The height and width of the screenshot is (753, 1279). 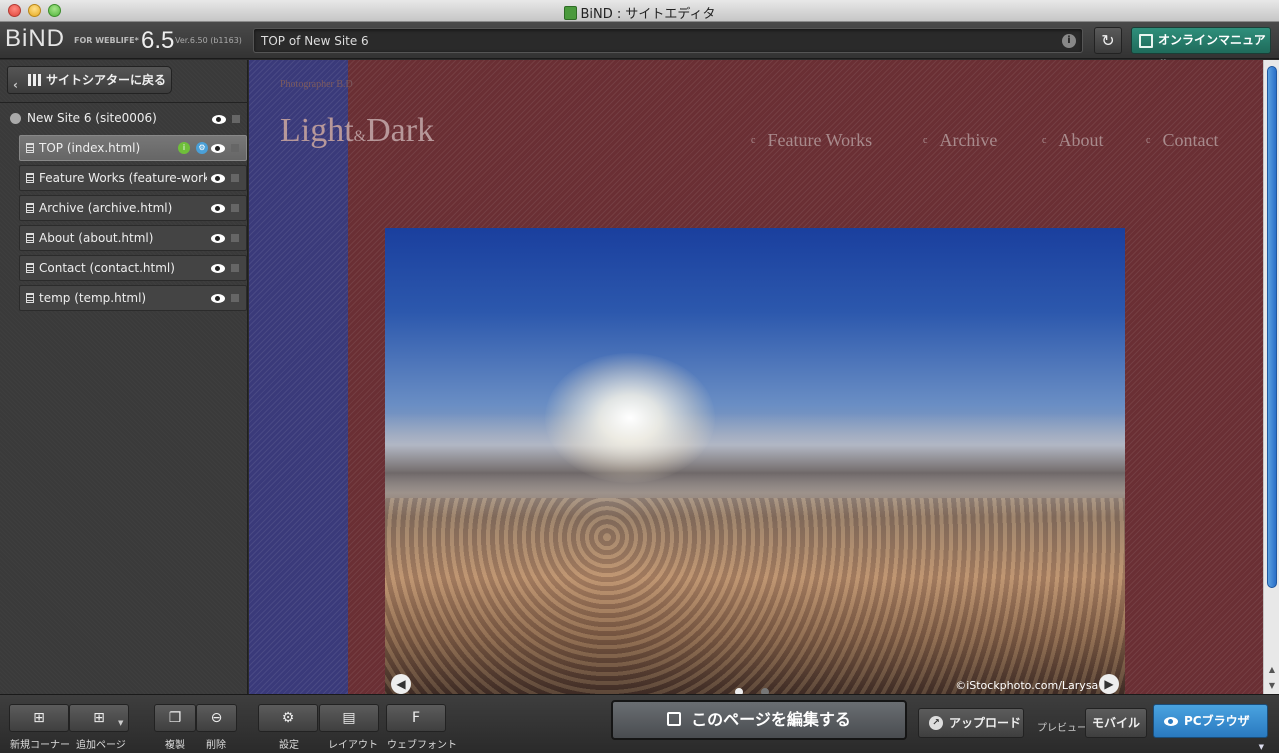 I want to click on nav-feature-works: c Feature Works, so click(x=811, y=140).